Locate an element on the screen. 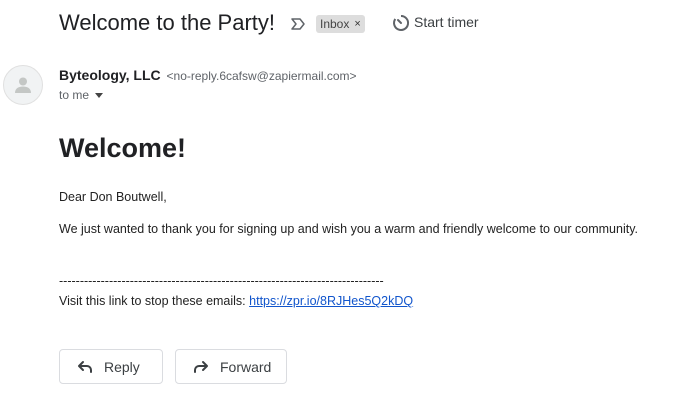 This screenshot has height=409, width=684. reply-button: Reply is located at coordinates (111, 366).